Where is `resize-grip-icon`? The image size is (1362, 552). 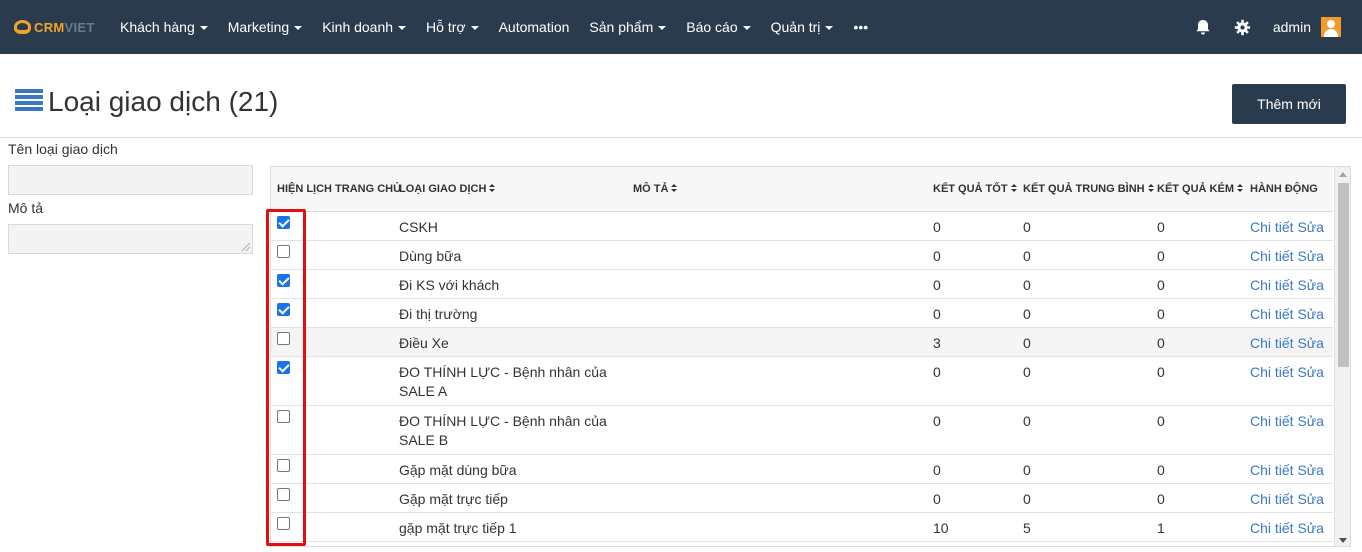 resize-grip-icon is located at coordinates (246, 247).